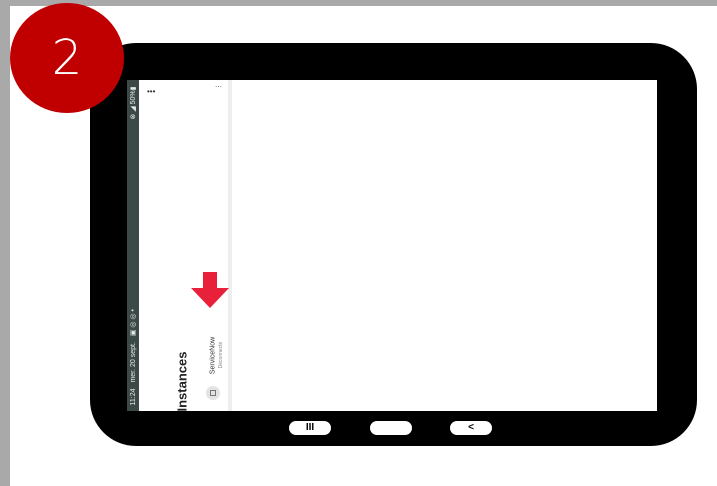 This screenshot has width=717, height=486. I want to click on step-number-badge: 2, so click(67, 58).